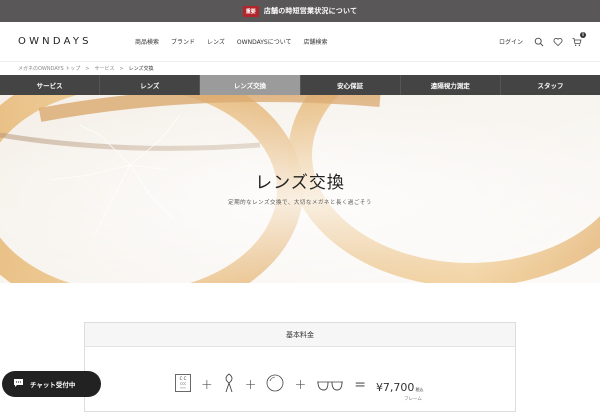 Image resolution: width=600 pixels, height=412 pixels. I want to click on glasses-frame-icon, so click(330, 385).